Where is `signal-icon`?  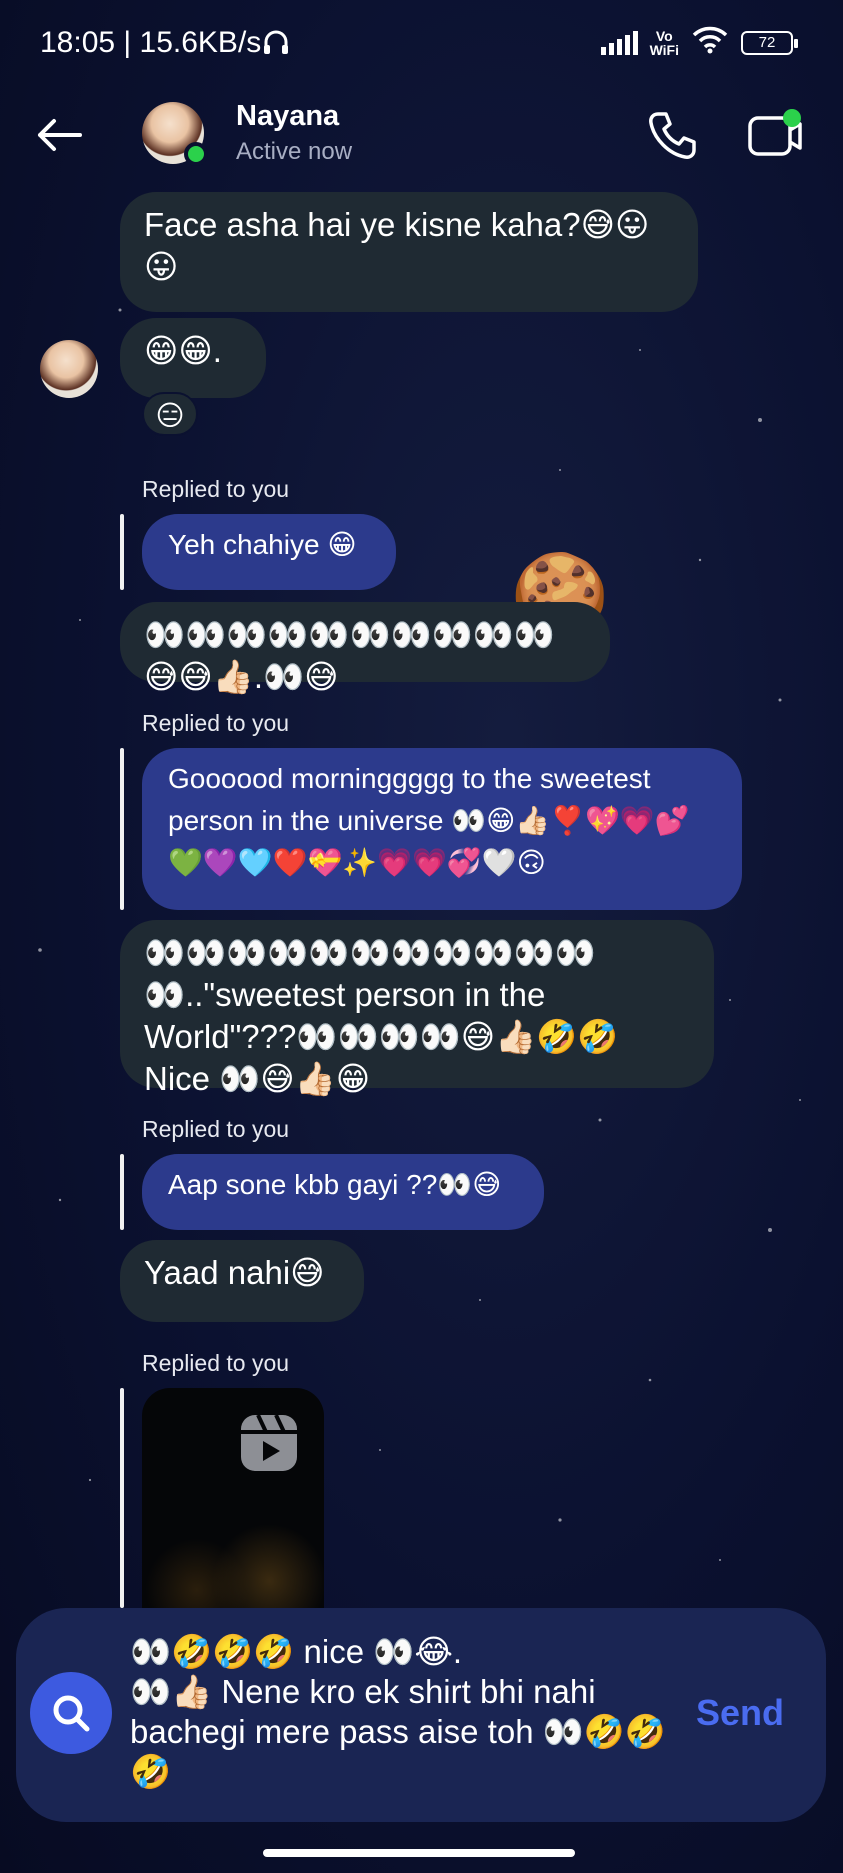
signal-icon is located at coordinates (619, 42).